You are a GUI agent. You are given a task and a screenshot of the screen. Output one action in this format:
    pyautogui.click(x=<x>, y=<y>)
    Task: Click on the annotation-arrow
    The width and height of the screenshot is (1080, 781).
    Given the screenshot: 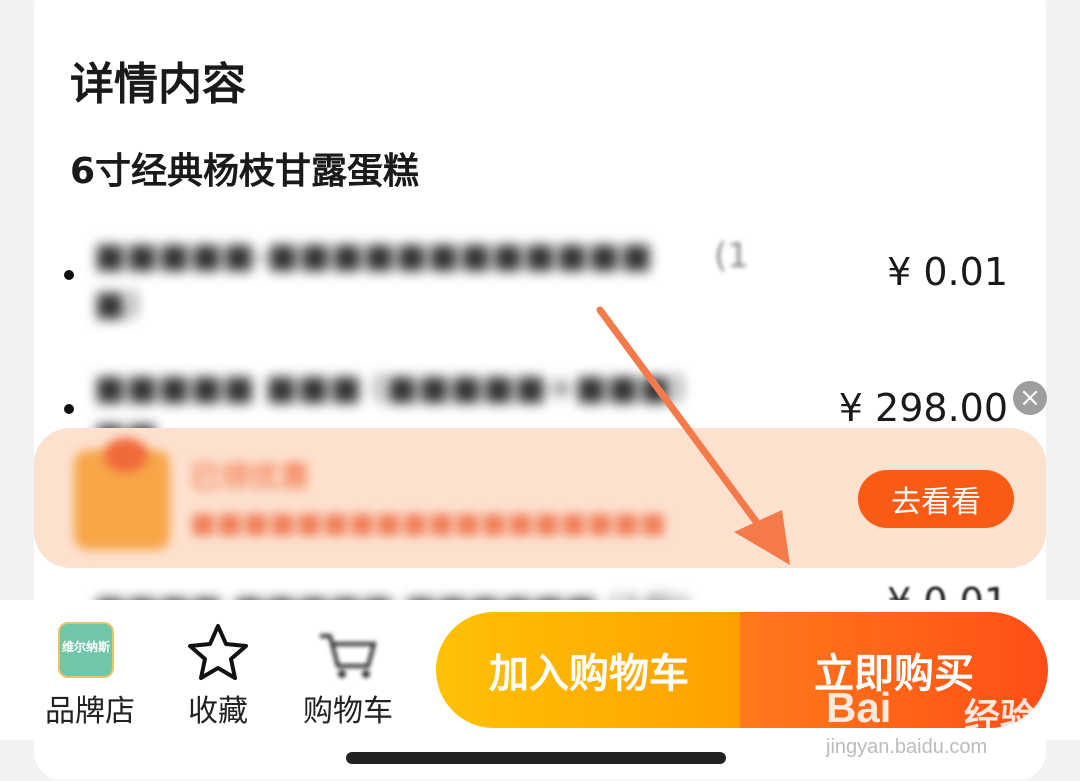 What is the action you would take?
    pyautogui.click(x=693, y=435)
    